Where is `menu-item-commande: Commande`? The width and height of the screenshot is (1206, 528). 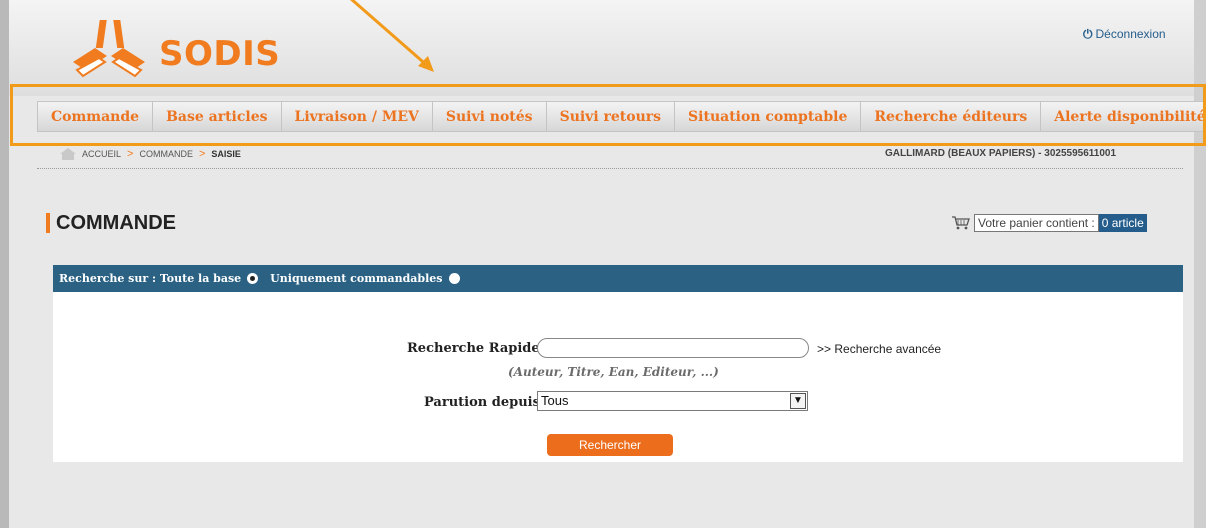
menu-item-commande: Commande is located at coordinates (95, 116).